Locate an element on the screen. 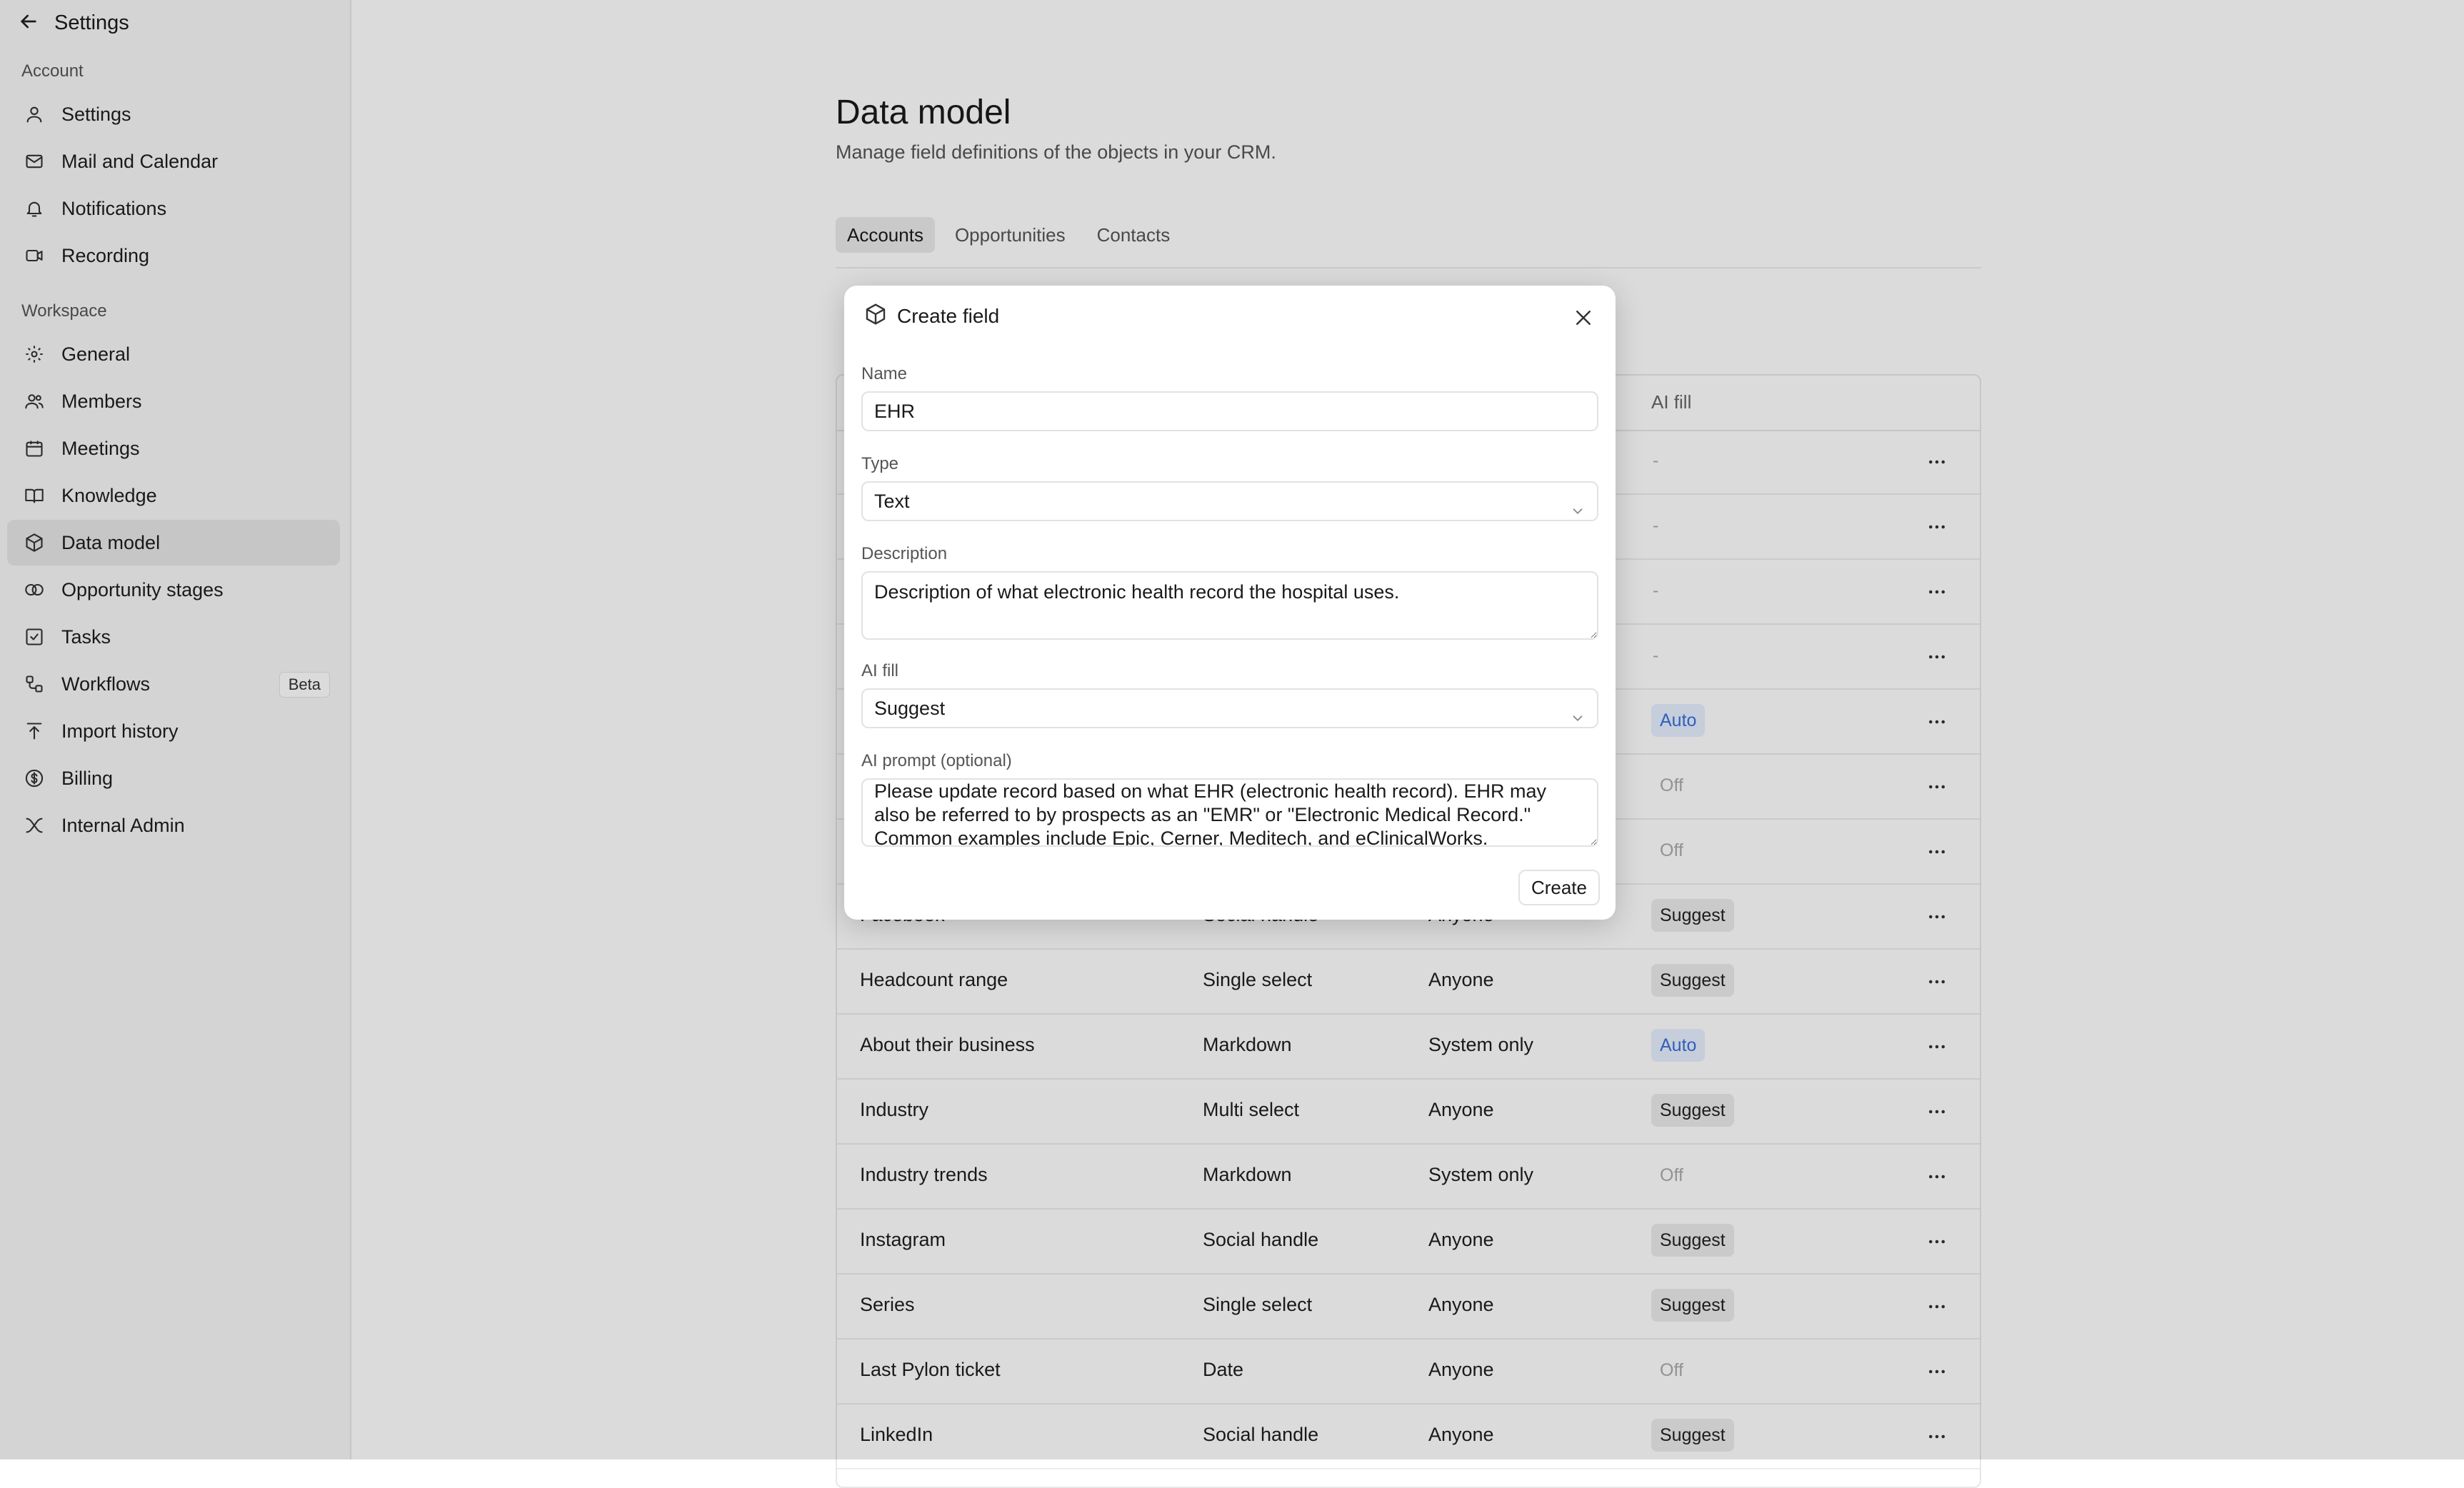  create-button: Create is located at coordinates (1559, 887).